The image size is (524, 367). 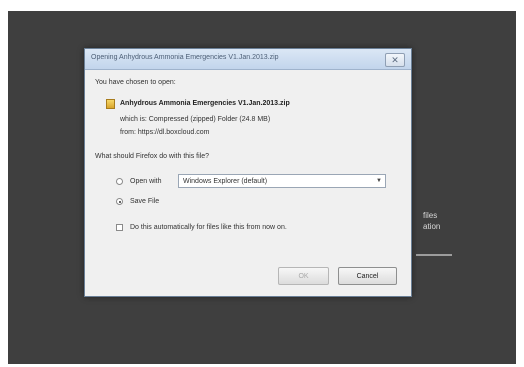 What do you see at coordinates (110, 104) in the screenshot?
I see `zip-file-icon` at bounding box center [110, 104].